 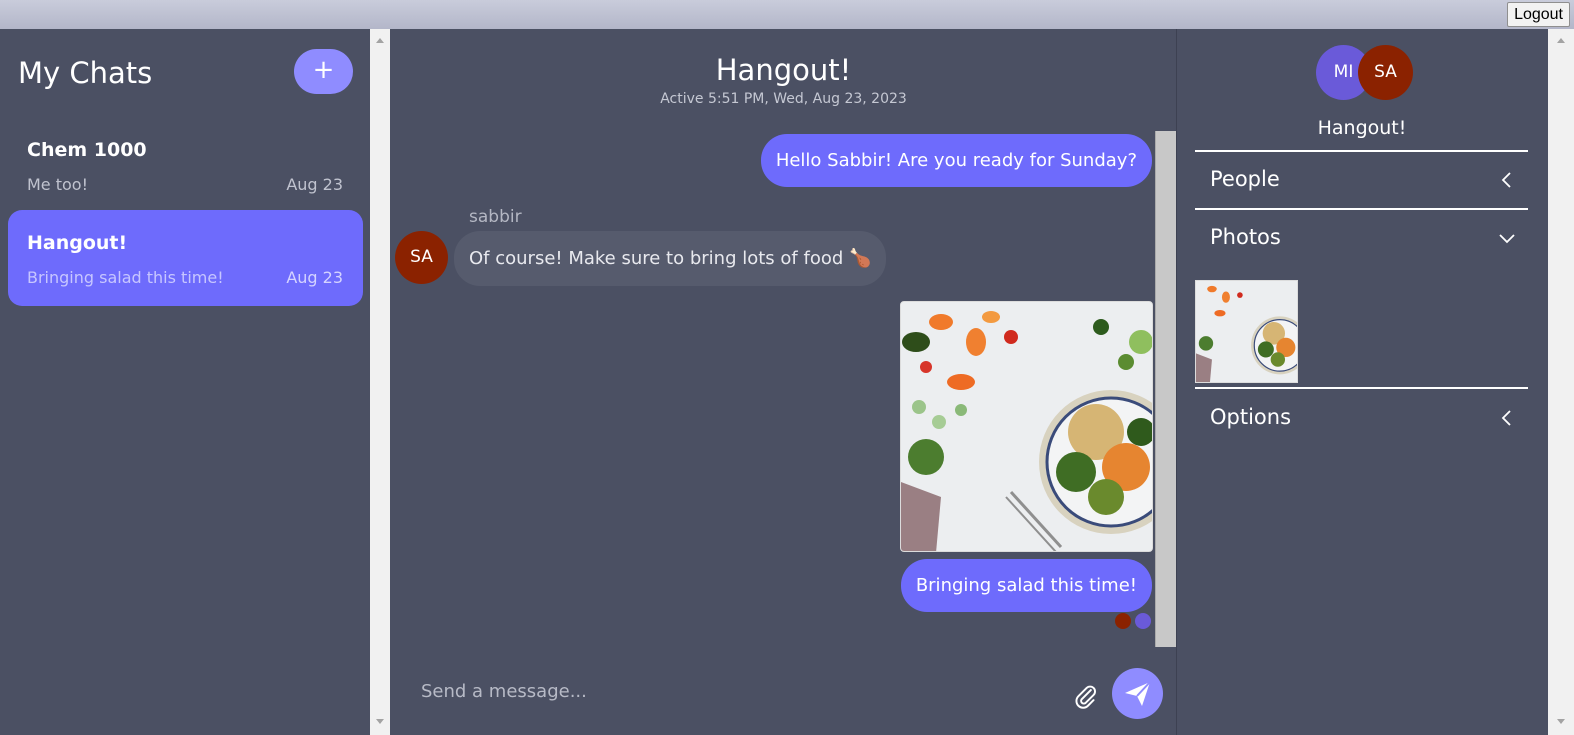 What do you see at coordinates (77, 243) in the screenshot?
I see `chat-name: Hangout!` at bounding box center [77, 243].